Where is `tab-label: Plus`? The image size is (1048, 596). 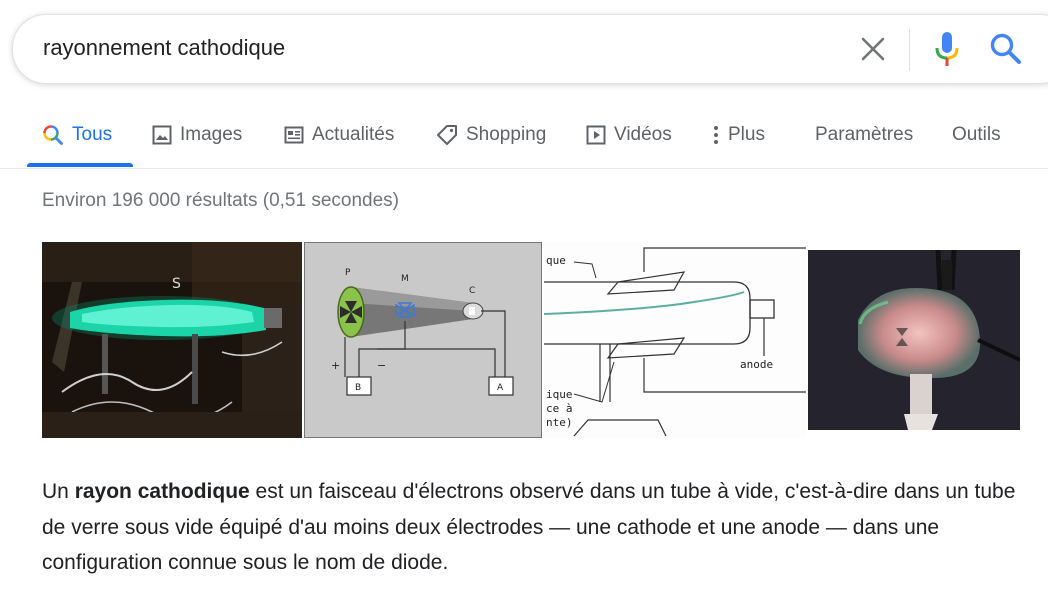 tab-label: Plus is located at coordinates (746, 134).